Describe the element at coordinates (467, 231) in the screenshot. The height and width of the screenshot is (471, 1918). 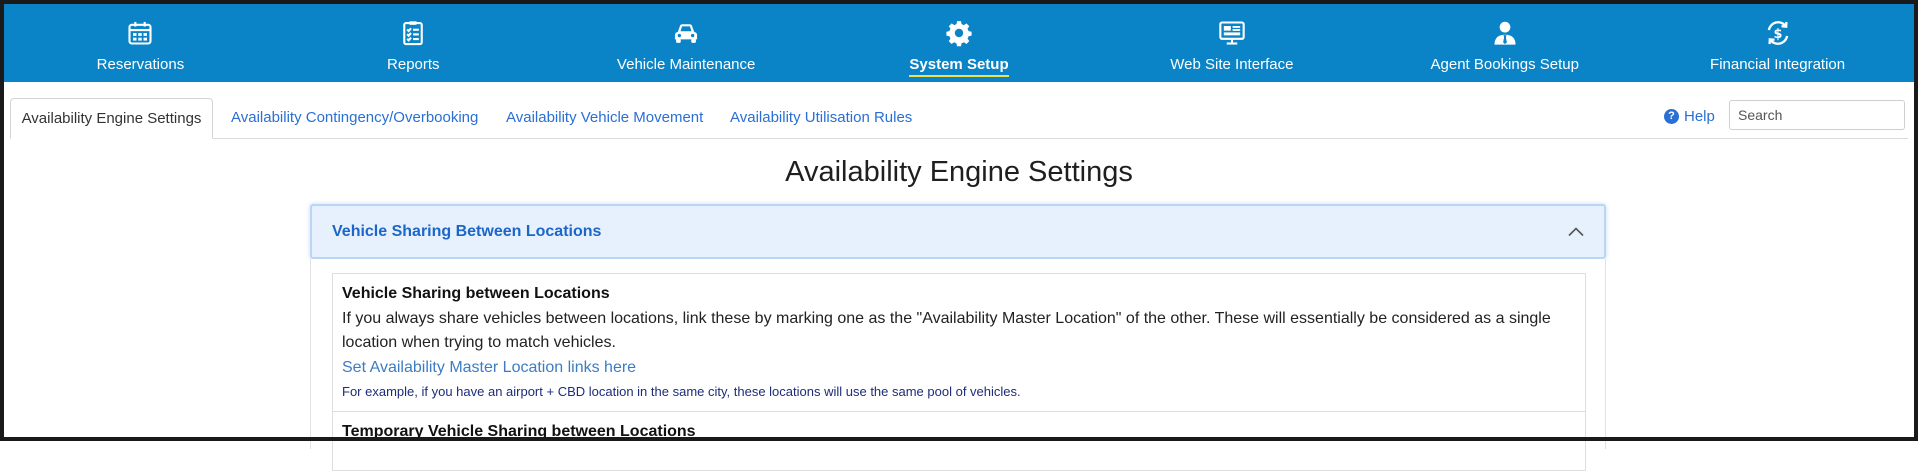
I see `accordion-title: Vehicle Sharing Between Locations` at that location.